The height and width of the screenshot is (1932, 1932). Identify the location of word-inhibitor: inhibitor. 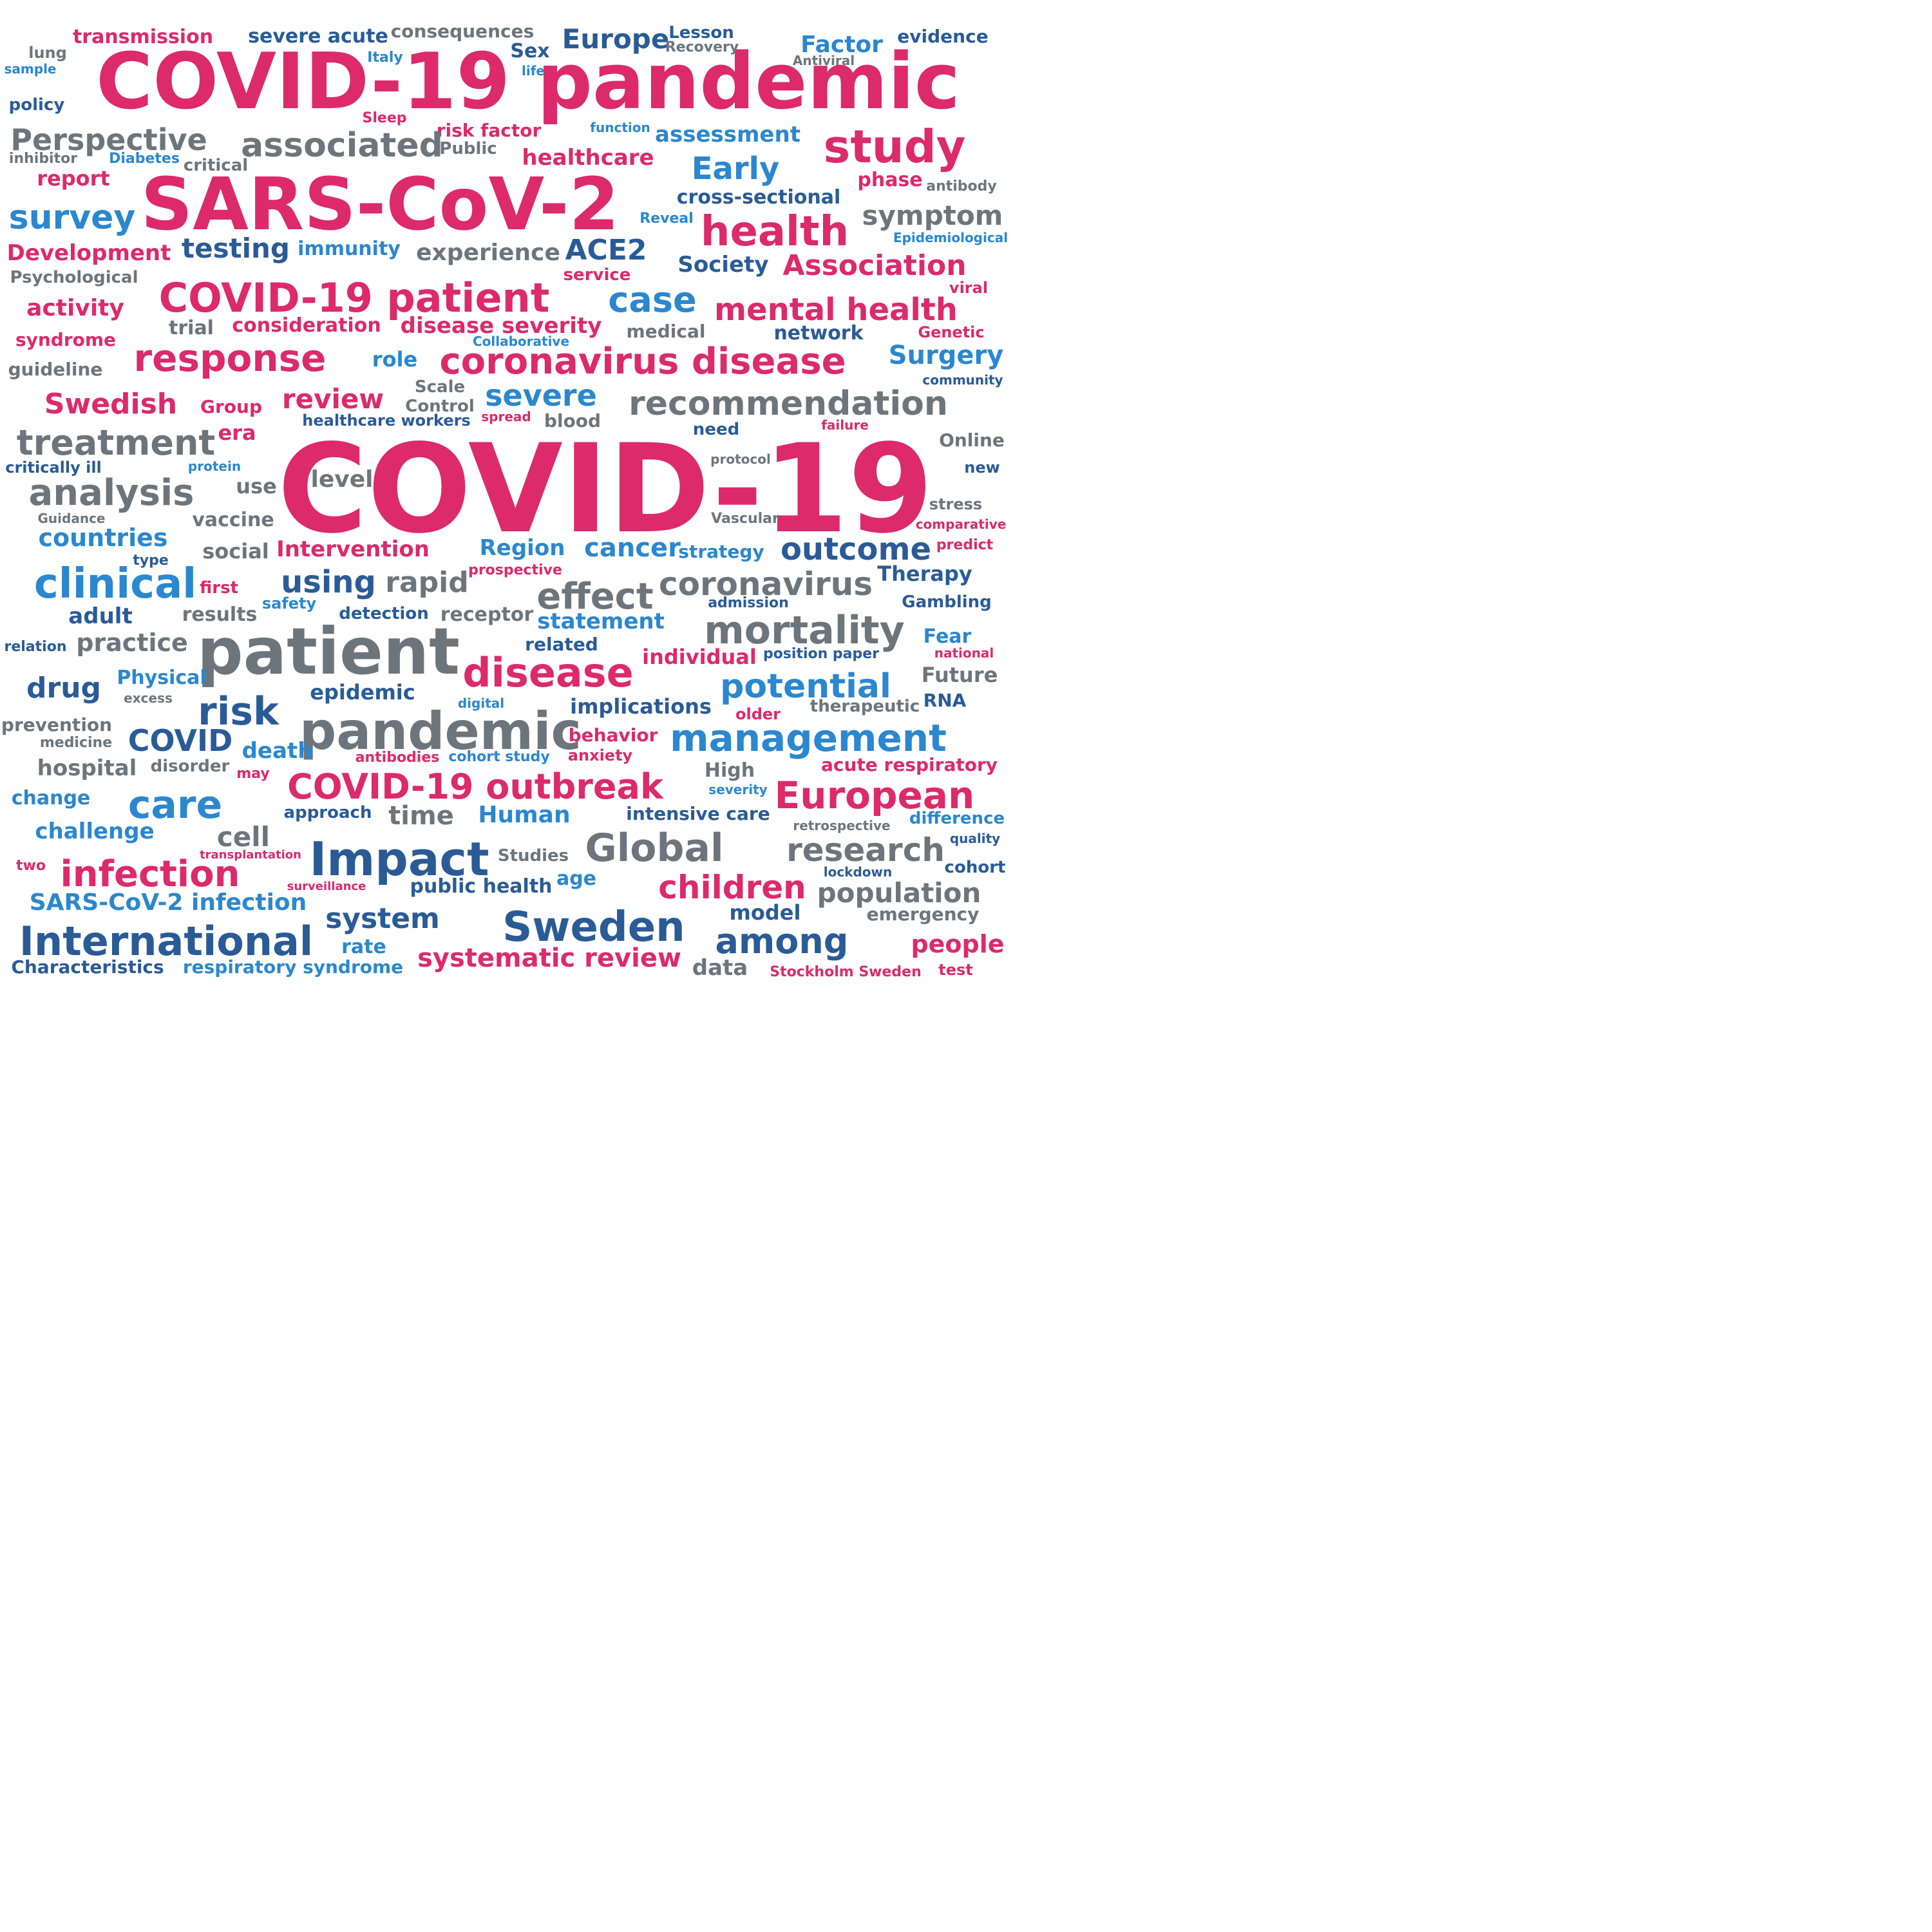
(43, 159).